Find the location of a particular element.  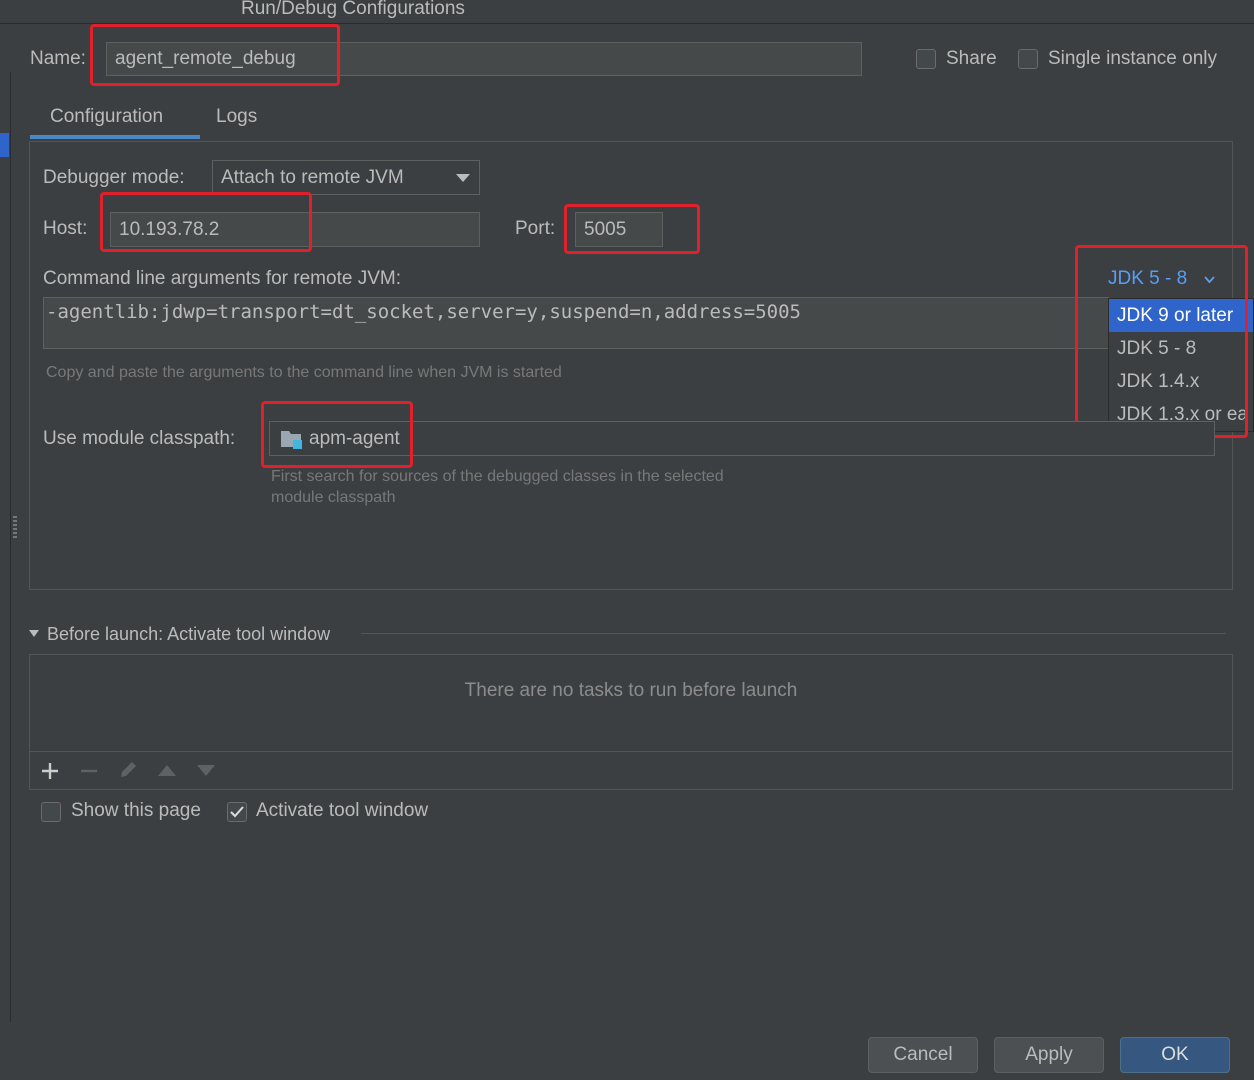

module-classpath-label: Use module classpath: is located at coordinates (139, 438).